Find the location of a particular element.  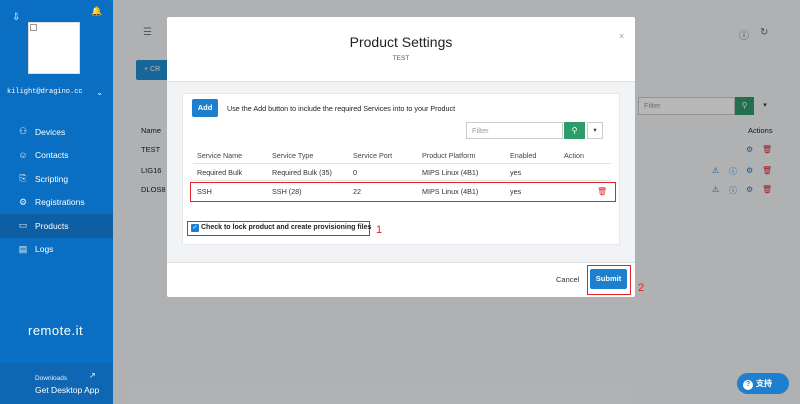

sidebar-item-devices: ⚇ Devices is located at coordinates (56, 132).